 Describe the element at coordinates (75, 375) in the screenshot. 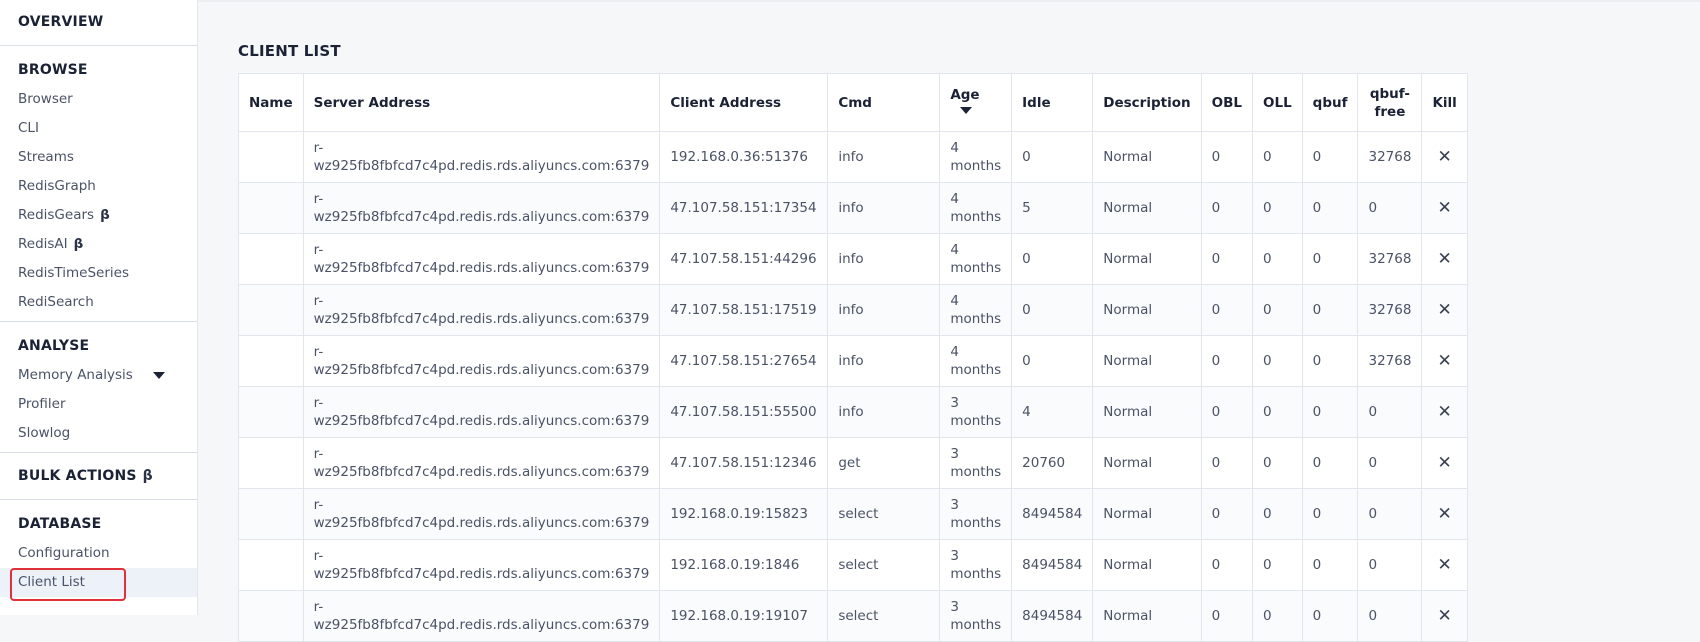

I see `sidebar-item-label: Memory Analysis` at that location.